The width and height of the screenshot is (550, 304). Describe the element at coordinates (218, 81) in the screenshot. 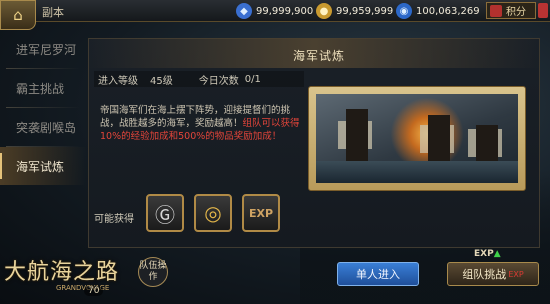

I see `today-count-label: 今日次数` at that location.